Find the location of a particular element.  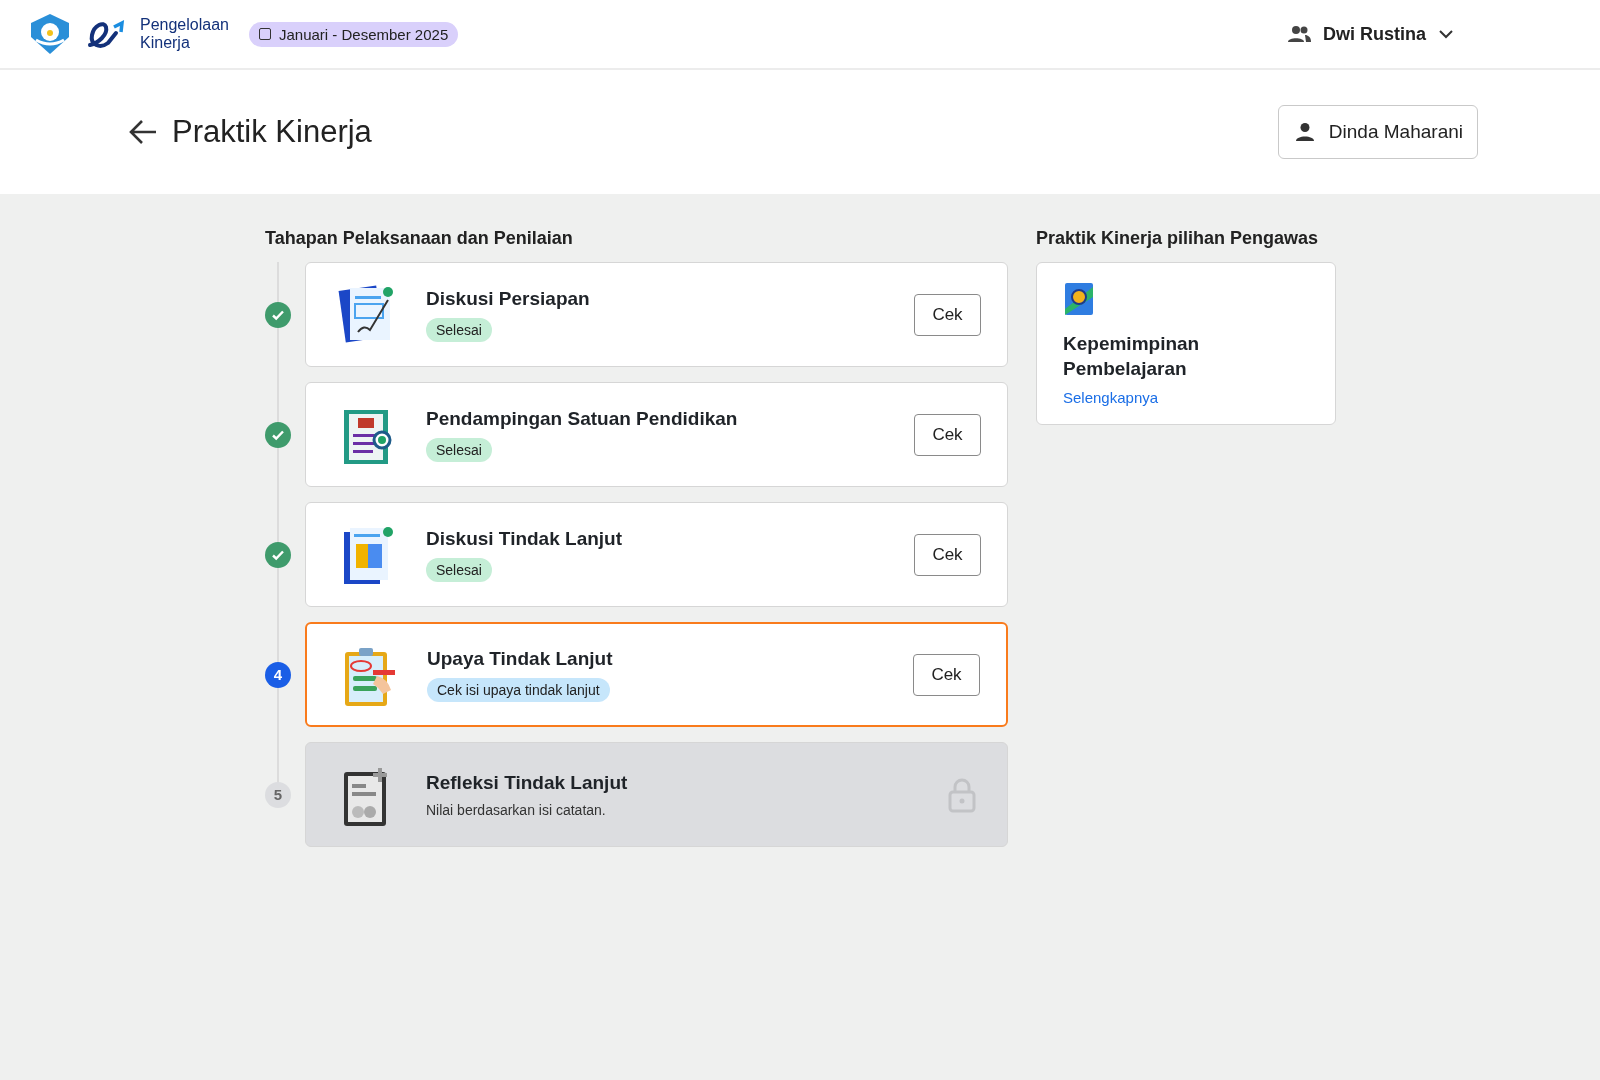

period-badge: Januari - Desember 2025 is located at coordinates (353, 34).